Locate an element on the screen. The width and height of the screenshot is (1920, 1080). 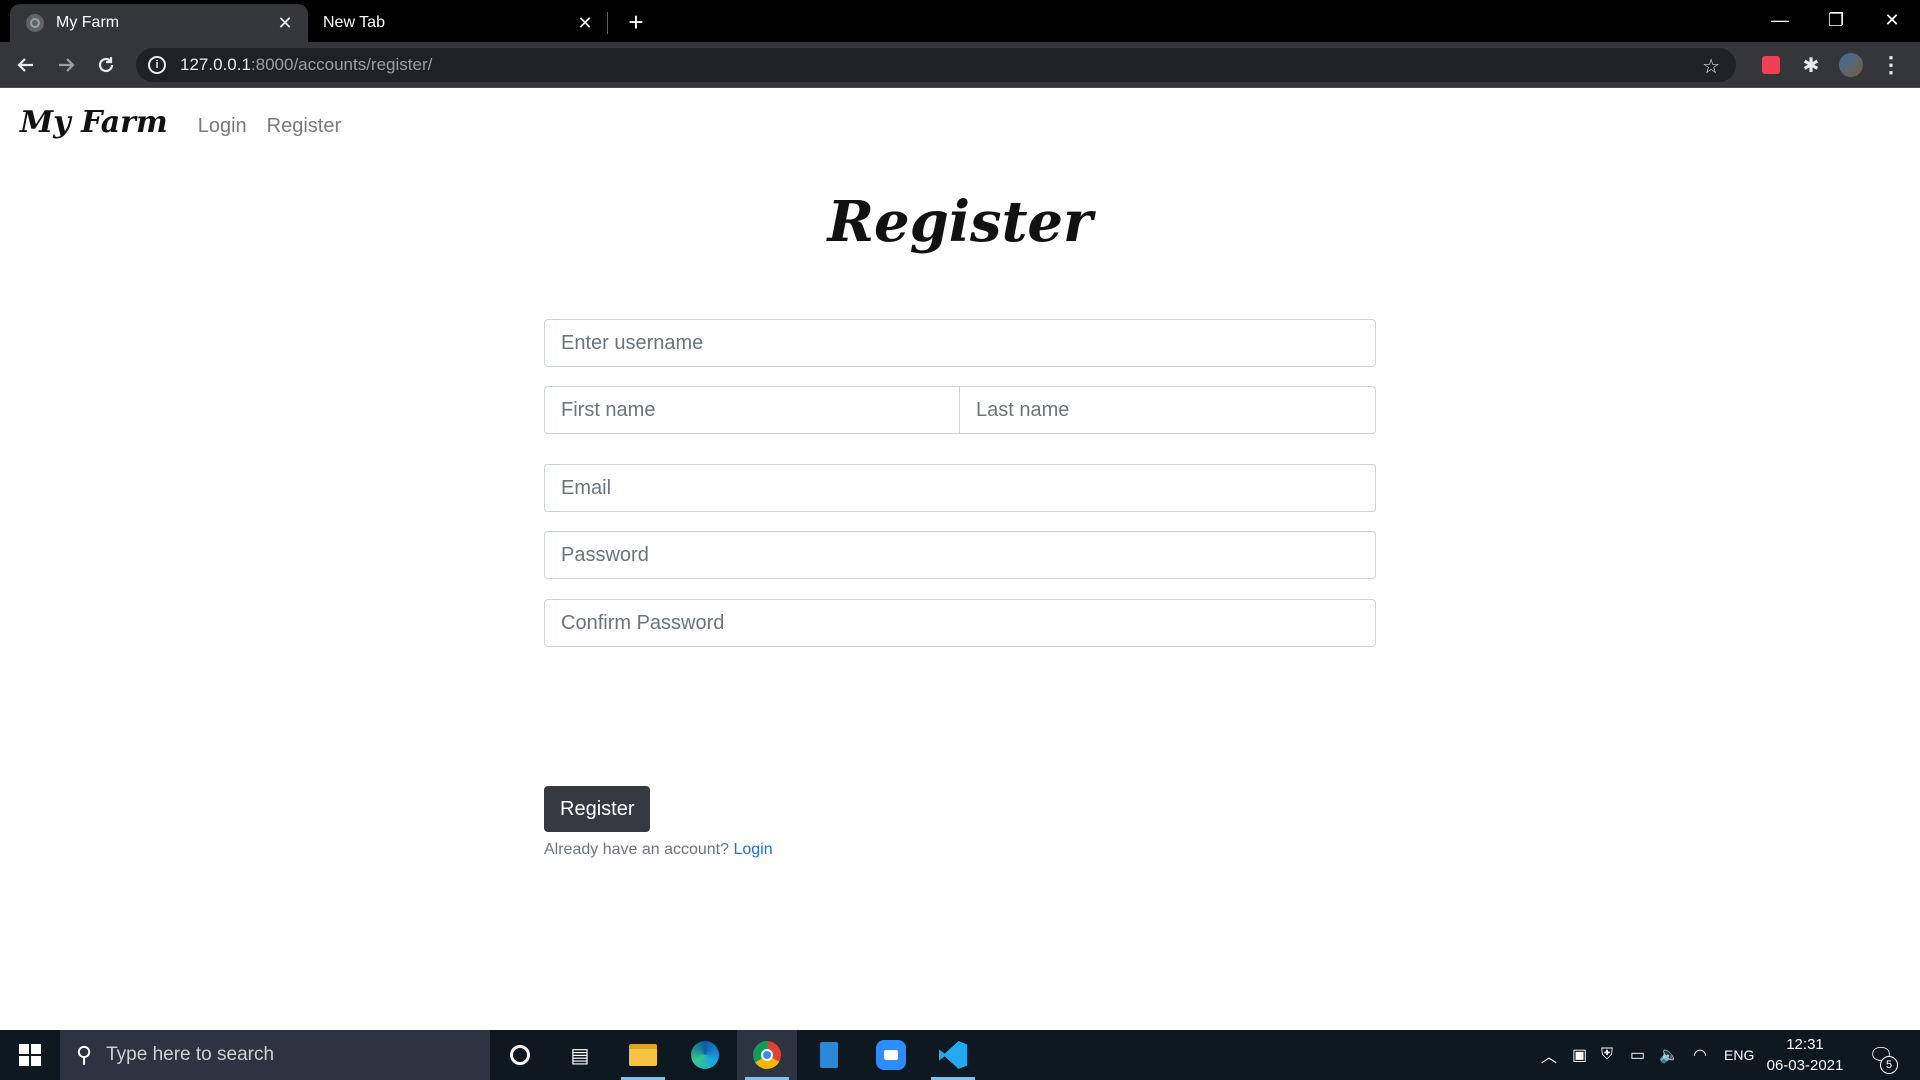
register-button: Register is located at coordinates (597, 809).